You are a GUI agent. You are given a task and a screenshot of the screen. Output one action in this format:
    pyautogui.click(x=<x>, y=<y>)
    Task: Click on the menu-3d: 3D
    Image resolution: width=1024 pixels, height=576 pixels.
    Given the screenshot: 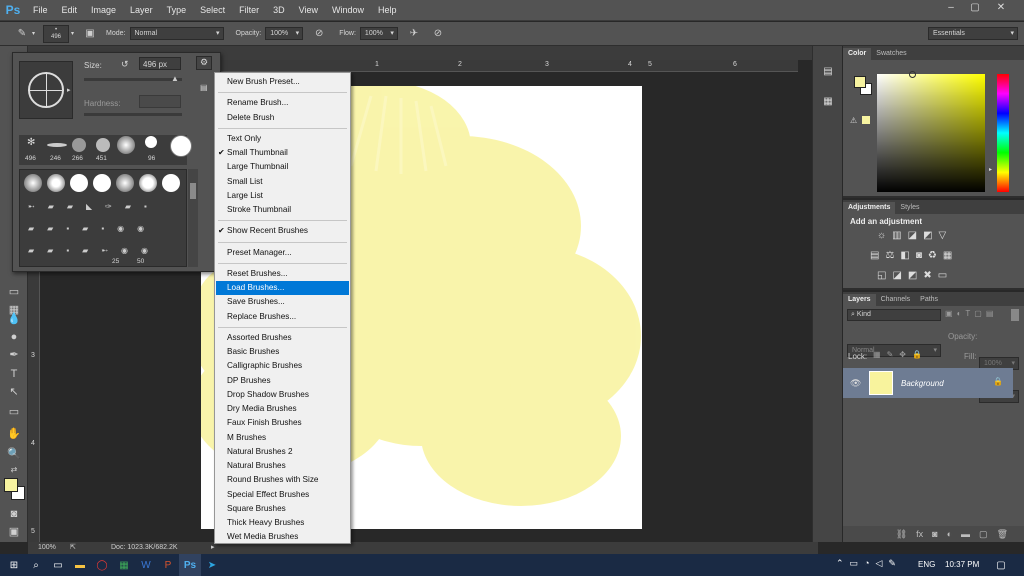 What is the action you would take?
    pyautogui.click(x=279, y=10)
    